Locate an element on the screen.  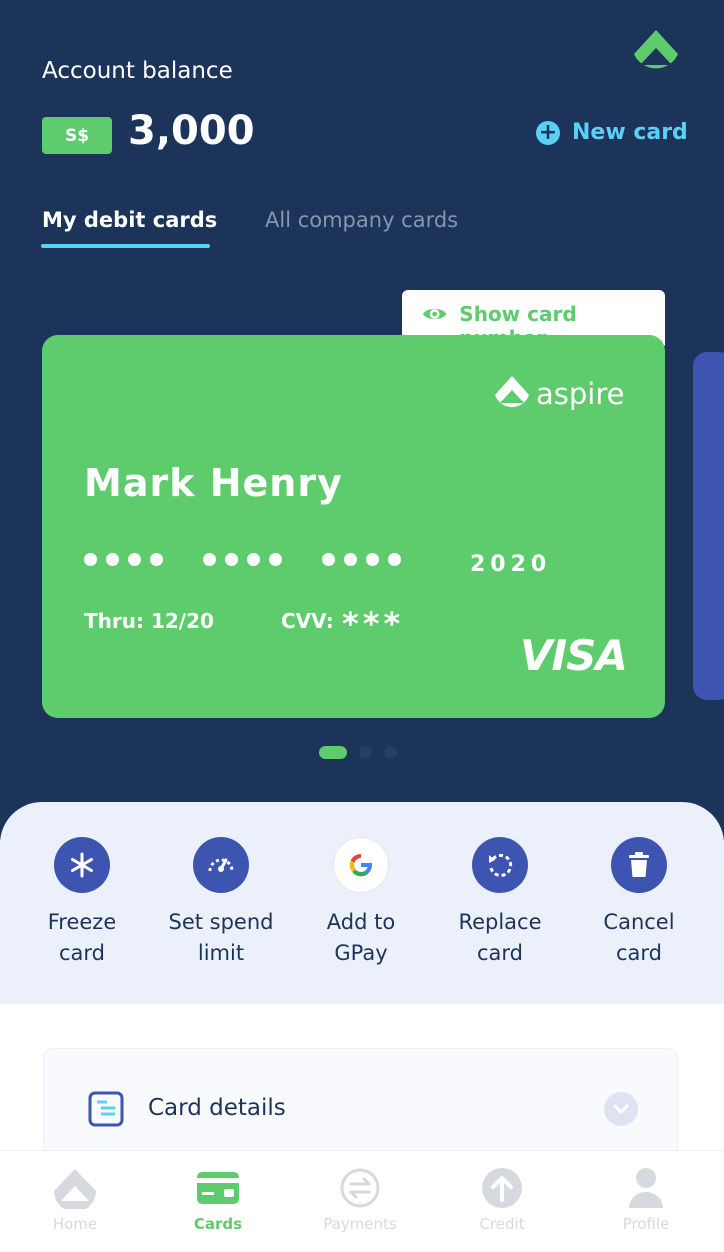
nav-payments-label: Payments is located at coordinates (360, 1224).